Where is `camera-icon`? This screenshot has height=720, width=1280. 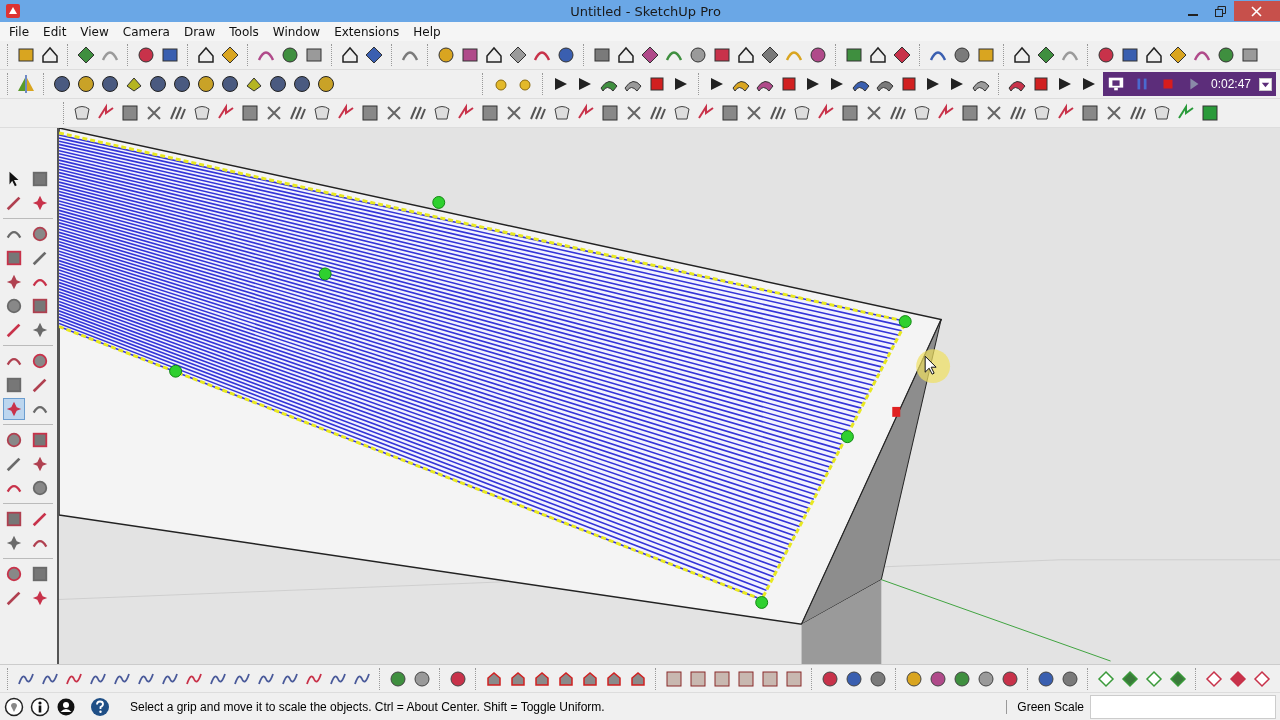 camera-icon is located at coordinates (1115, 84).